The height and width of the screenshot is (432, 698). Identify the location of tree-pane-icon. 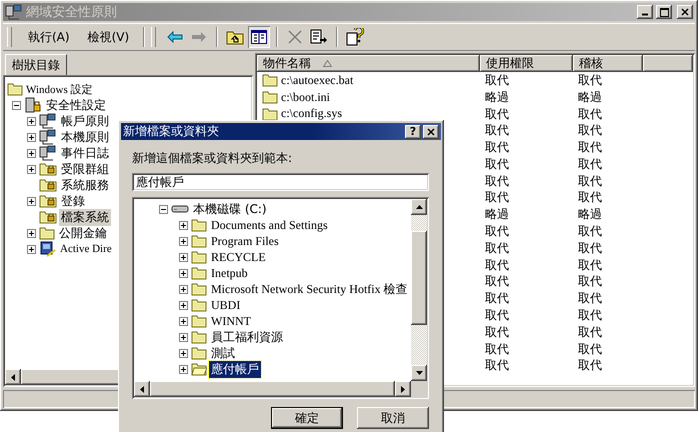
(259, 37).